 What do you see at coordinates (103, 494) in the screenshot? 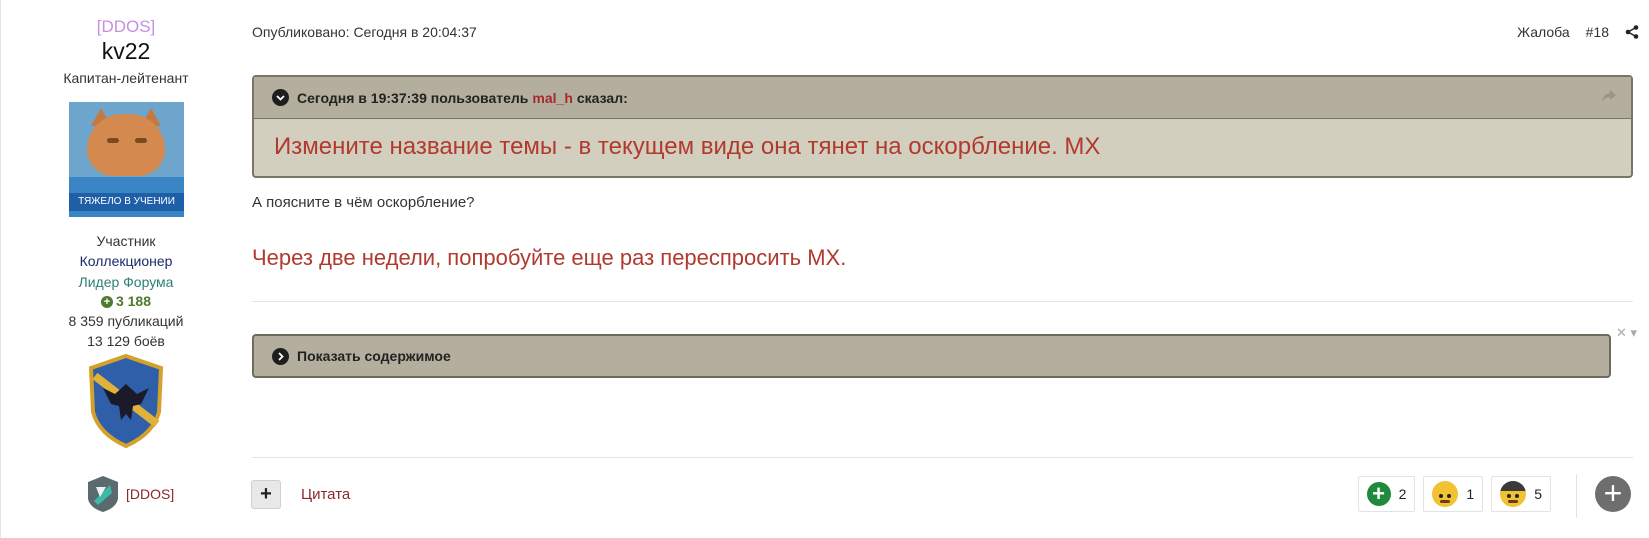
I see `clan-logo-icon` at bounding box center [103, 494].